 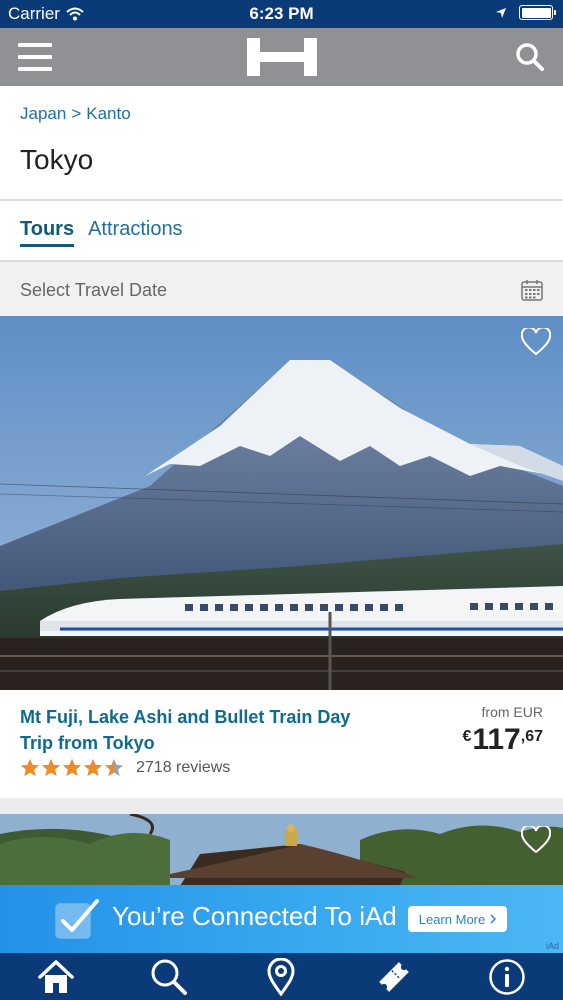 What do you see at coordinates (452, 919) in the screenshot?
I see `learn-more-label: Learn More` at bounding box center [452, 919].